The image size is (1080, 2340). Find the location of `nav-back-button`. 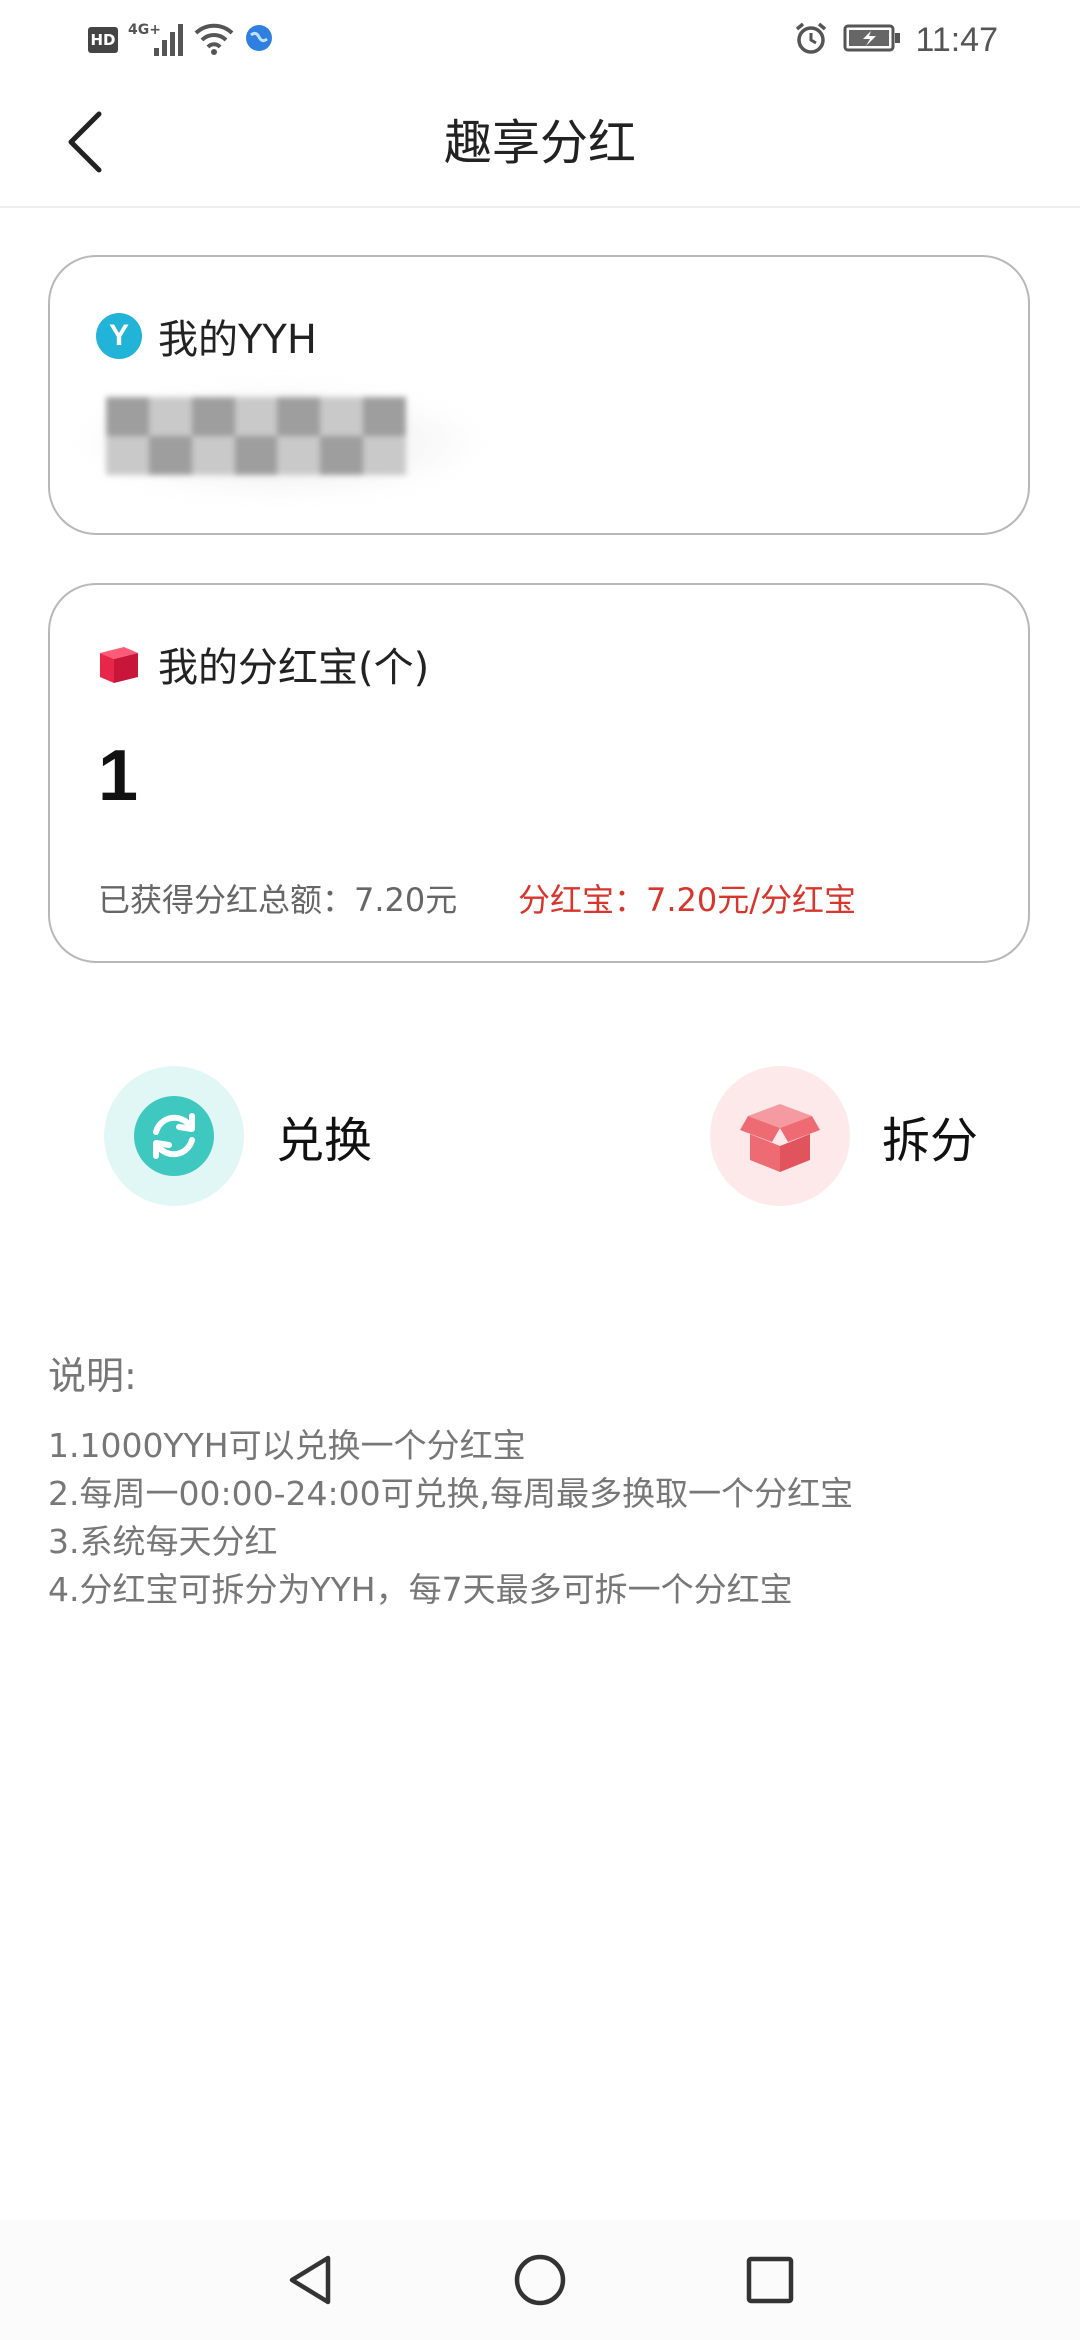

nav-back-button is located at coordinates (310, 2280).